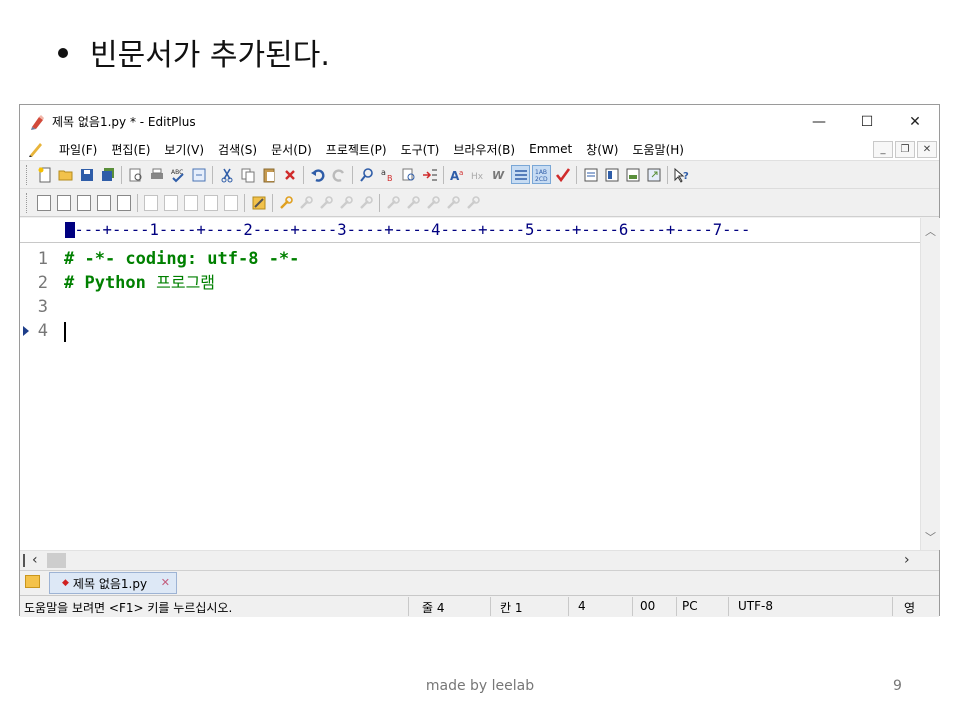  What do you see at coordinates (289, 174) in the screenshot?
I see `delete-icon` at bounding box center [289, 174].